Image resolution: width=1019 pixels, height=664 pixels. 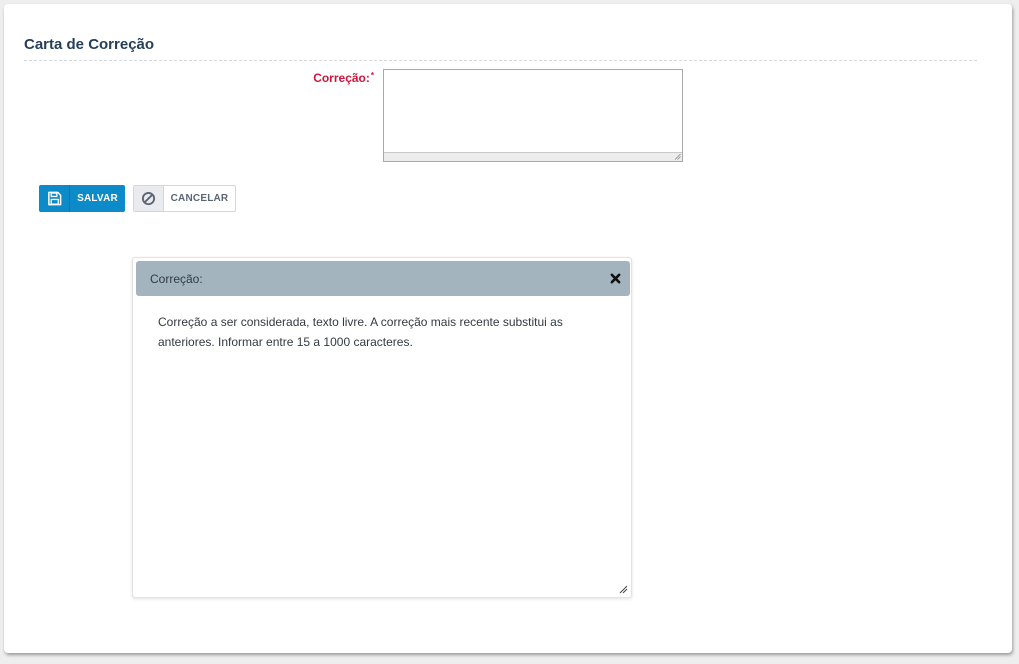 What do you see at coordinates (149, 198) in the screenshot?
I see `ban-icon` at bounding box center [149, 198].